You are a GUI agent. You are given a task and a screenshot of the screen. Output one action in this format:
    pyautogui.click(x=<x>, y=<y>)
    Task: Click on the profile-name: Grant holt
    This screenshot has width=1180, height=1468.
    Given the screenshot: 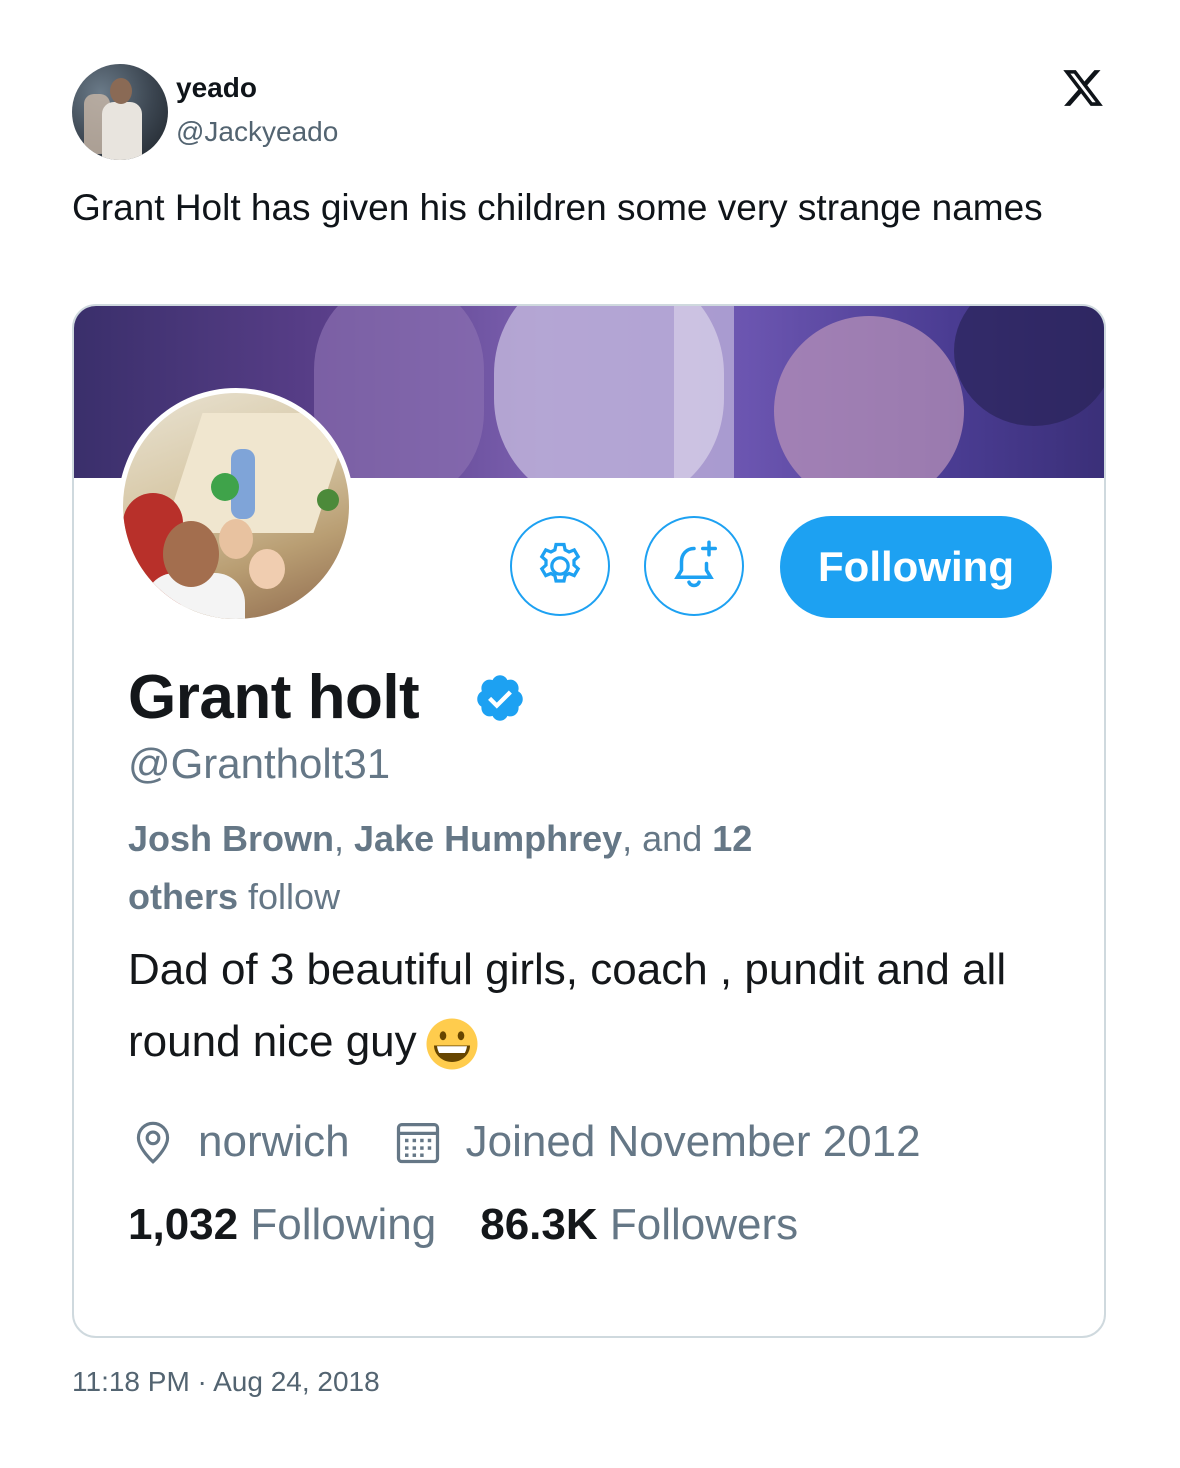 What is the action you would take?
    pyautogui.click(x=274, y=697)
    